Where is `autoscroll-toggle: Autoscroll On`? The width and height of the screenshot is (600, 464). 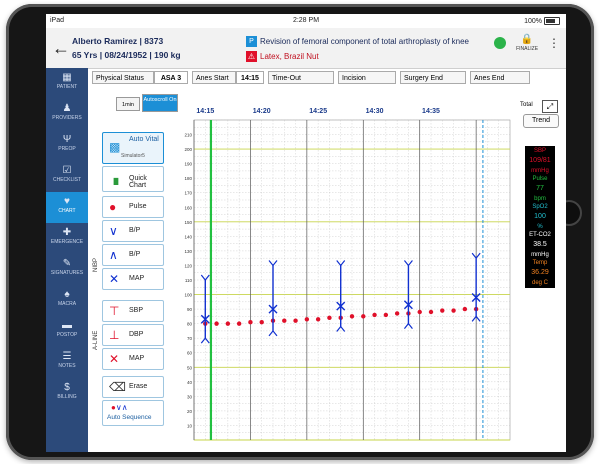
autoscroll-toggle: Autoscroll On is located at coordinates (160, 103).